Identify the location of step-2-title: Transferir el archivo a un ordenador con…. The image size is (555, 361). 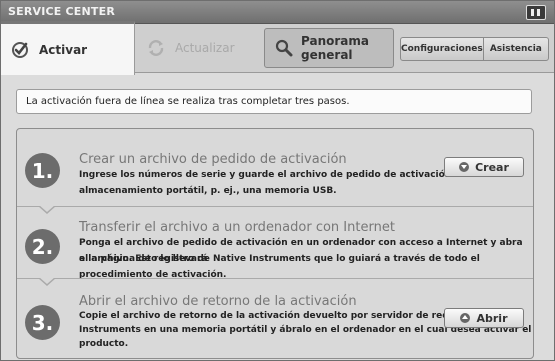
(237, 227).